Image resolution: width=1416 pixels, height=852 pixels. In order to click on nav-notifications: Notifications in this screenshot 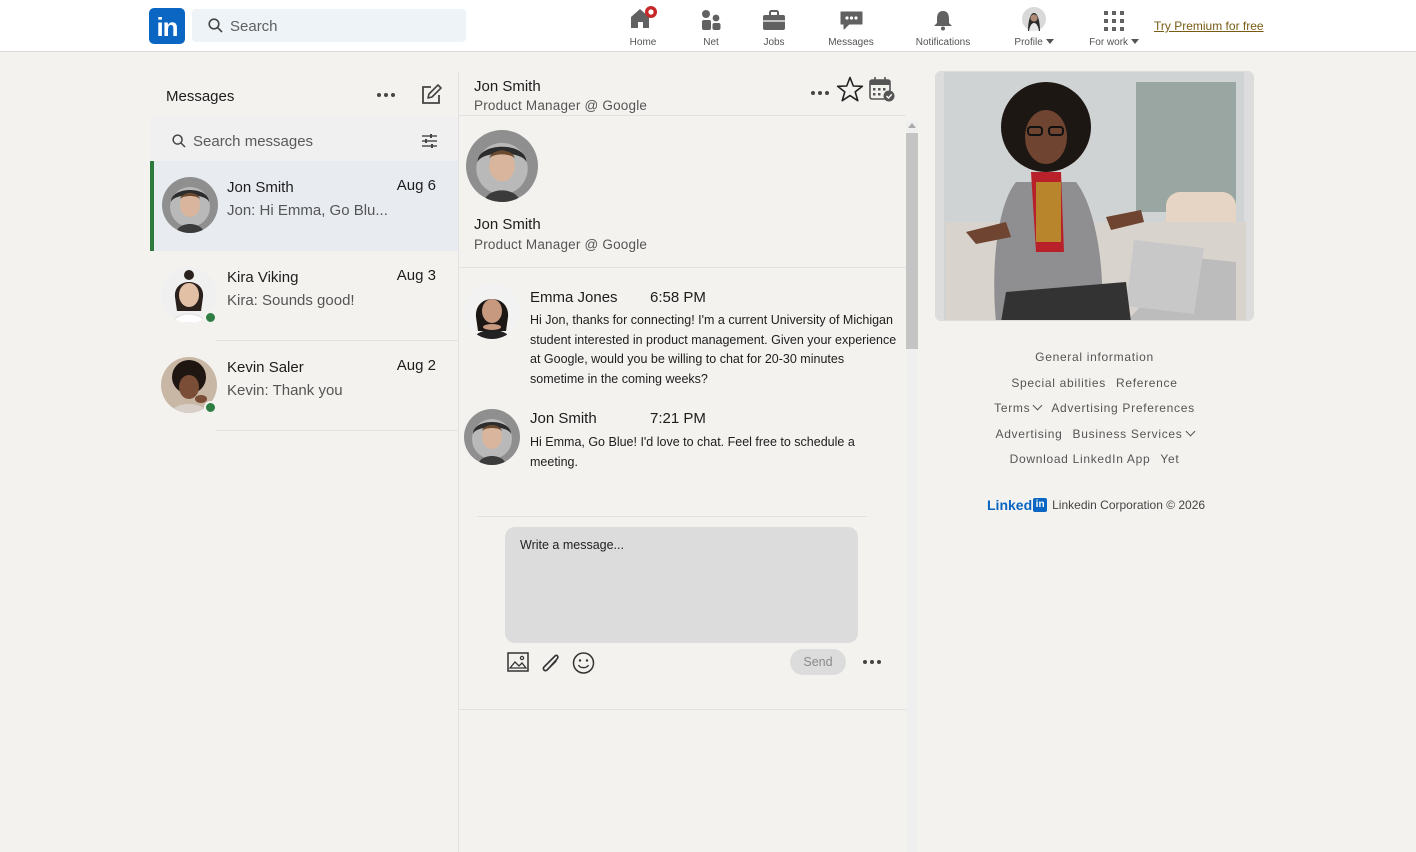, I will do `click(943, 26)`.